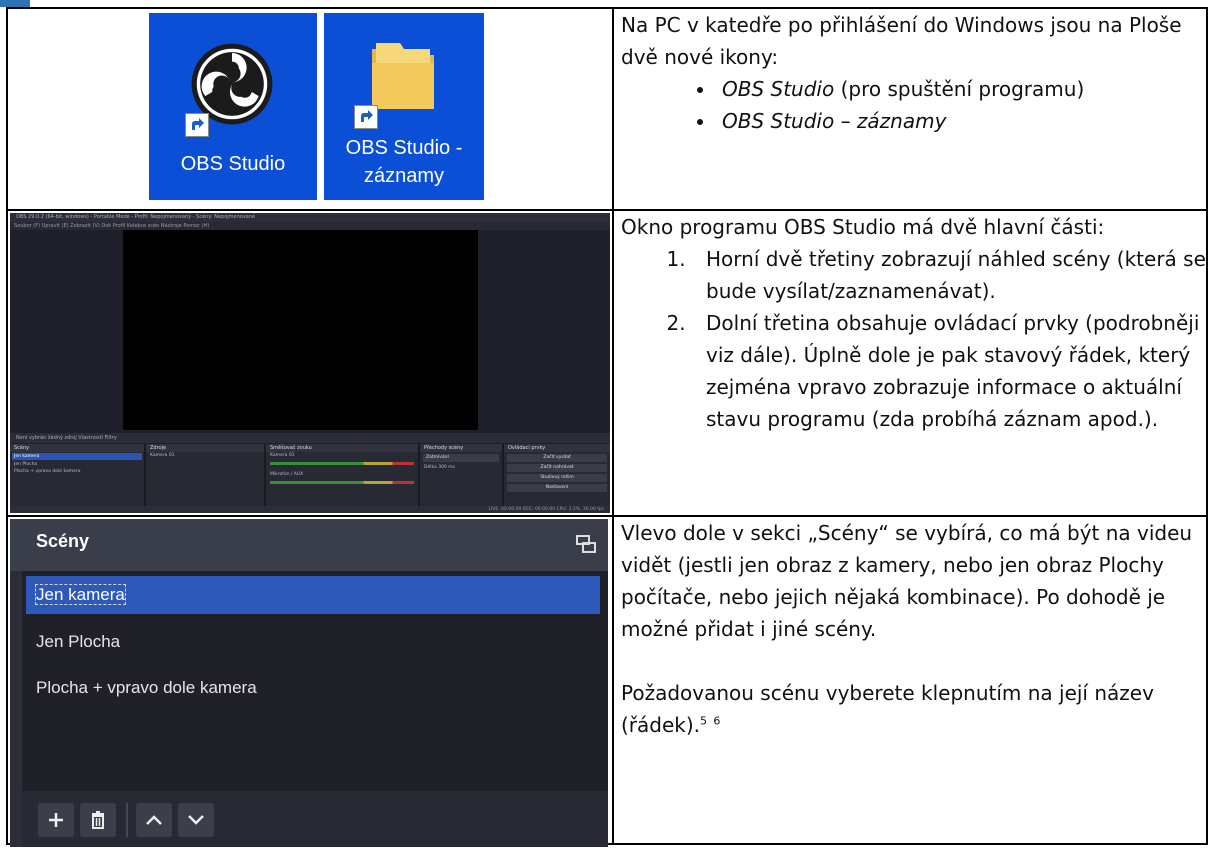 The width and height of the screenshot is (1208, 852). Describe the element at coordinates (343, 475) in the screenshot. I see `audio-mixer-dock: Směšovač zvuku Kamera 01 Mikrofon / AUX` at that location.